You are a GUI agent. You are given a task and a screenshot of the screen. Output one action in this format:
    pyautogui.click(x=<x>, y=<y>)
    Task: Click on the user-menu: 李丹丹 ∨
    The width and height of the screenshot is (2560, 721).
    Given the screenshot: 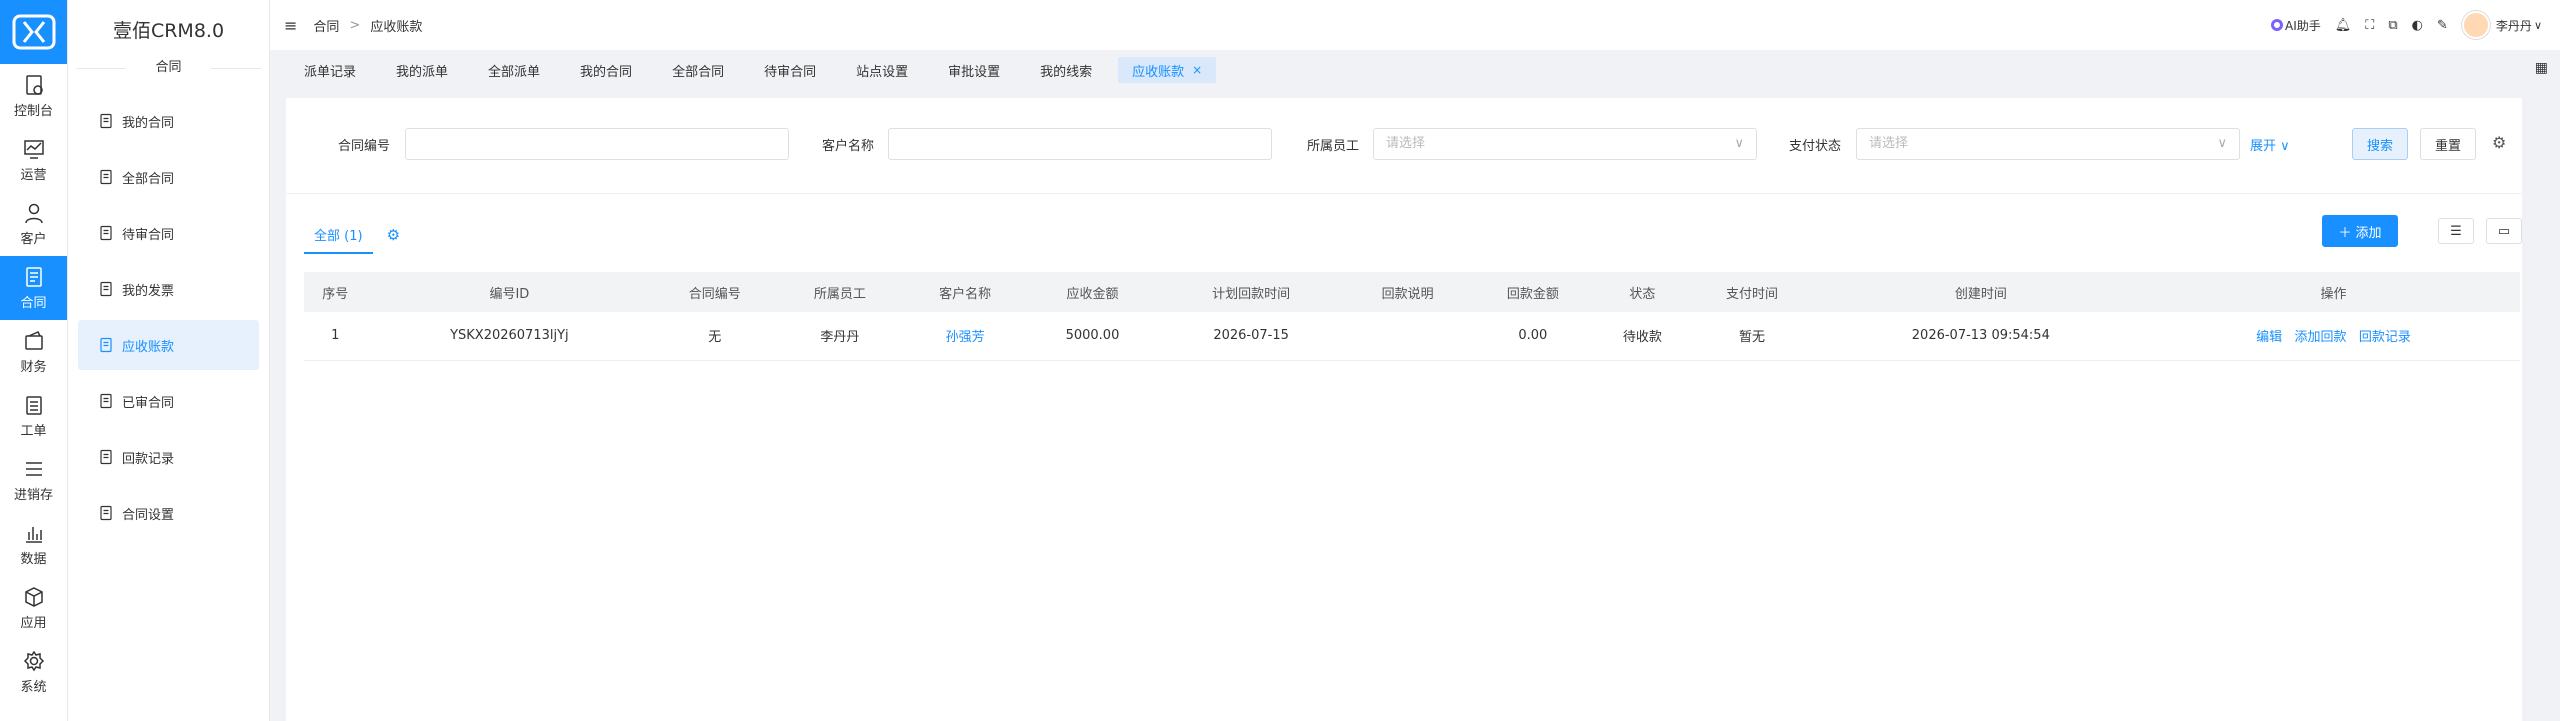 What is the action you would take?
    pyautogui.click(x=2501, y=25)
    